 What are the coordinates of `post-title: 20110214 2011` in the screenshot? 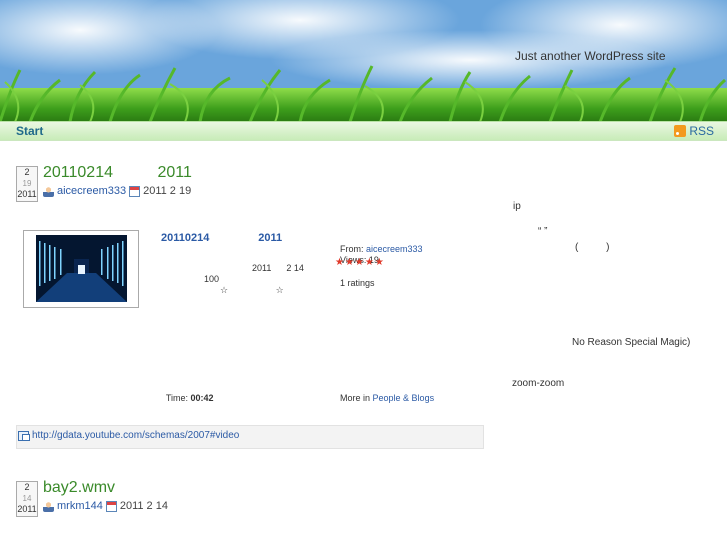 It's located at (117, 173).